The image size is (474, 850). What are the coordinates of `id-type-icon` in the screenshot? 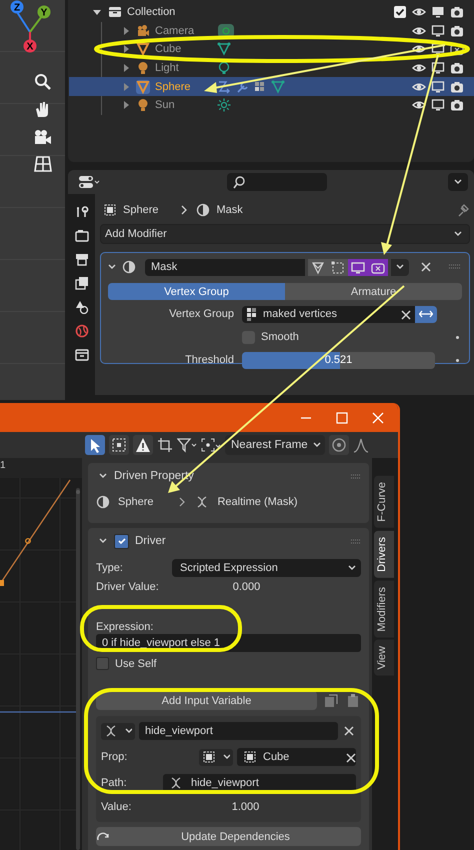 It's located at (209, 757).